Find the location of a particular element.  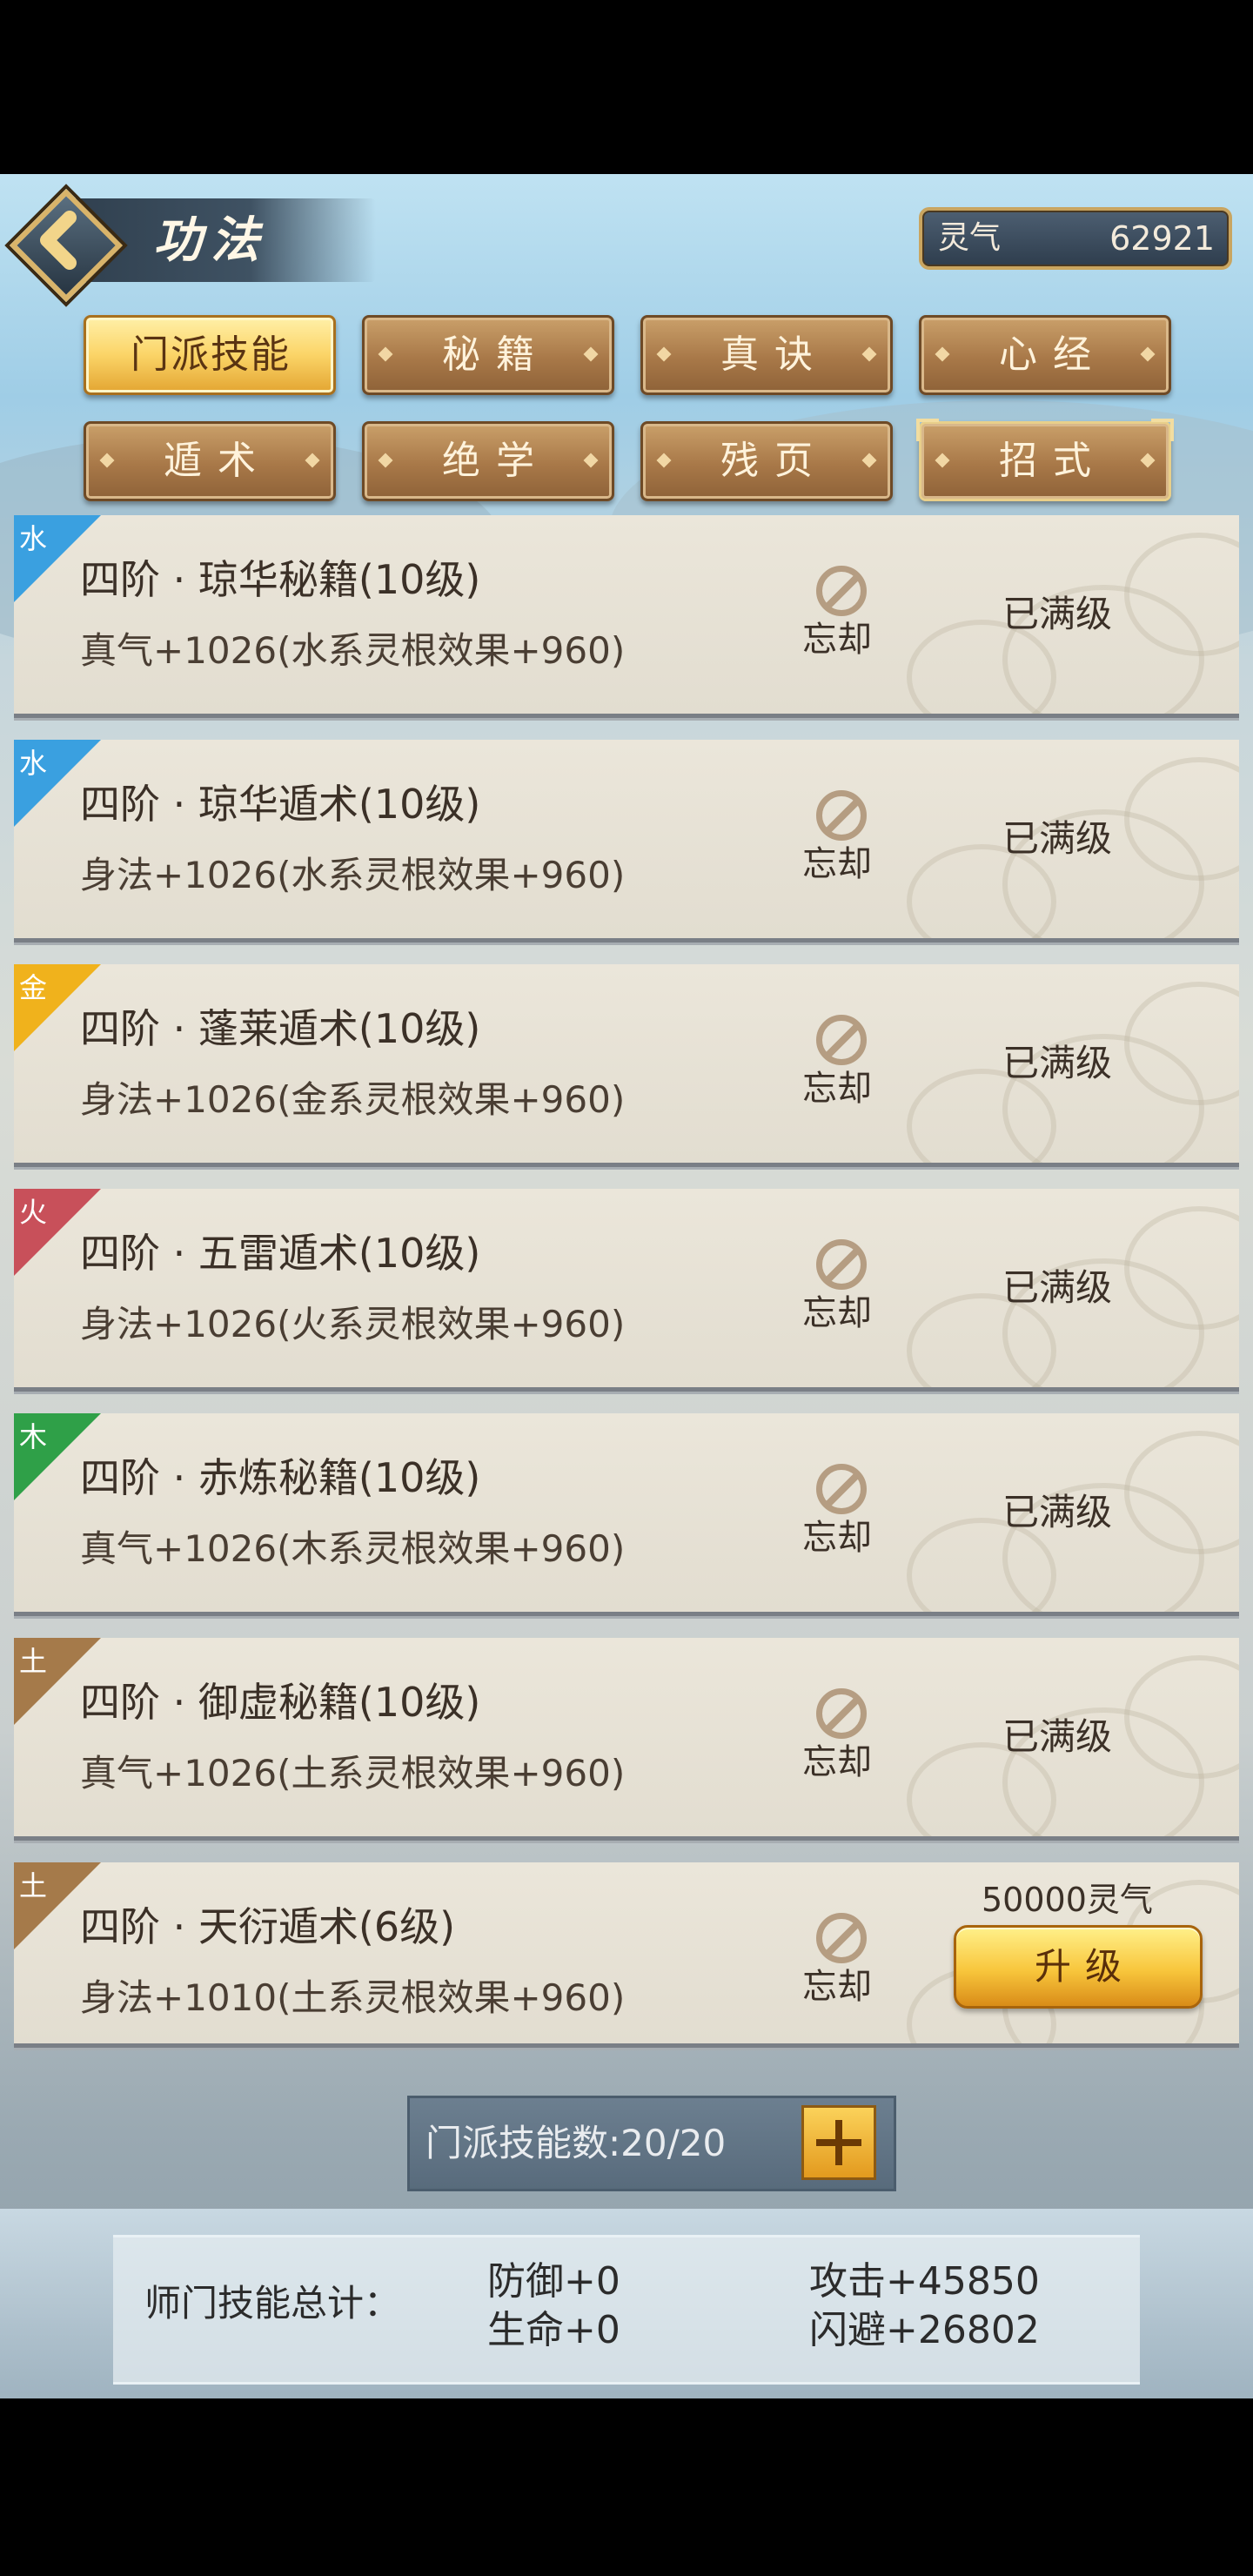

tab-secret-books: 秘籍 is located at coordinates (488, 355).